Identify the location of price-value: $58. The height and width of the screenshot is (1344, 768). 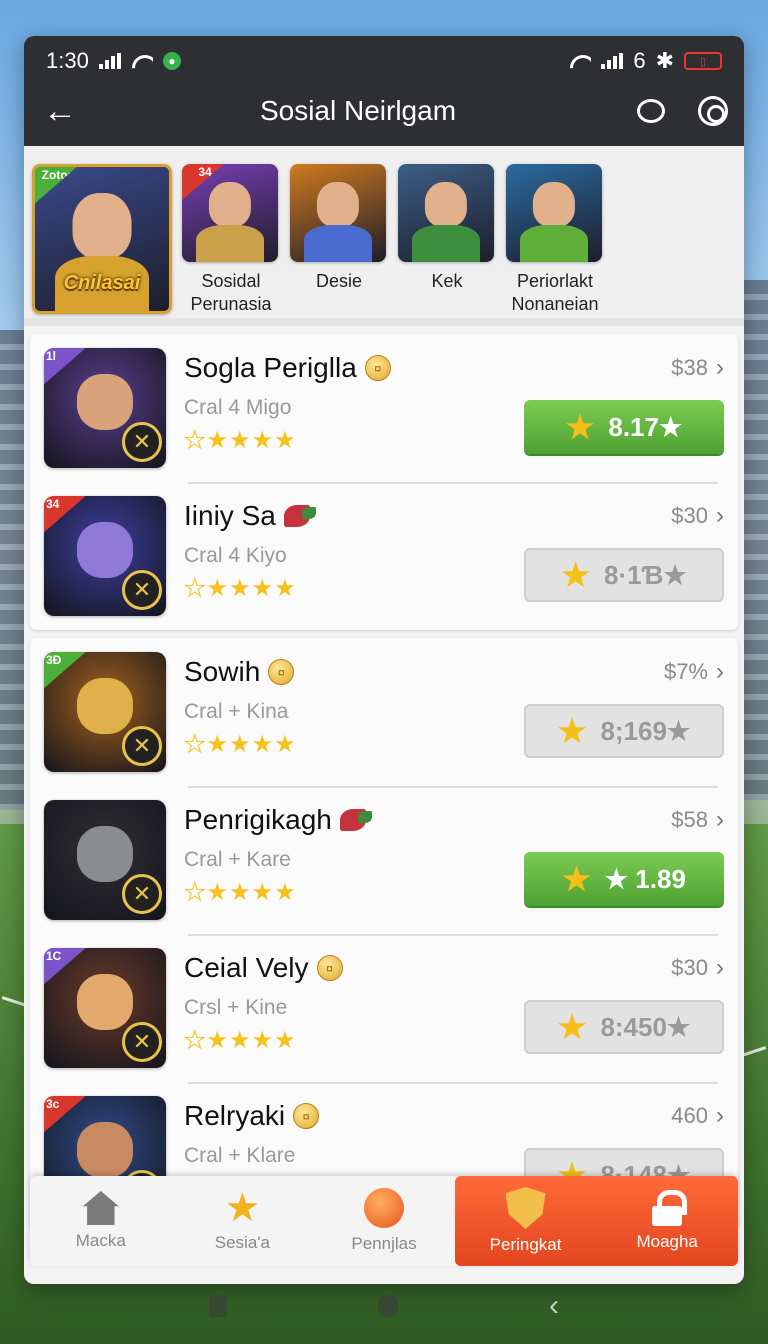
(689, 819).